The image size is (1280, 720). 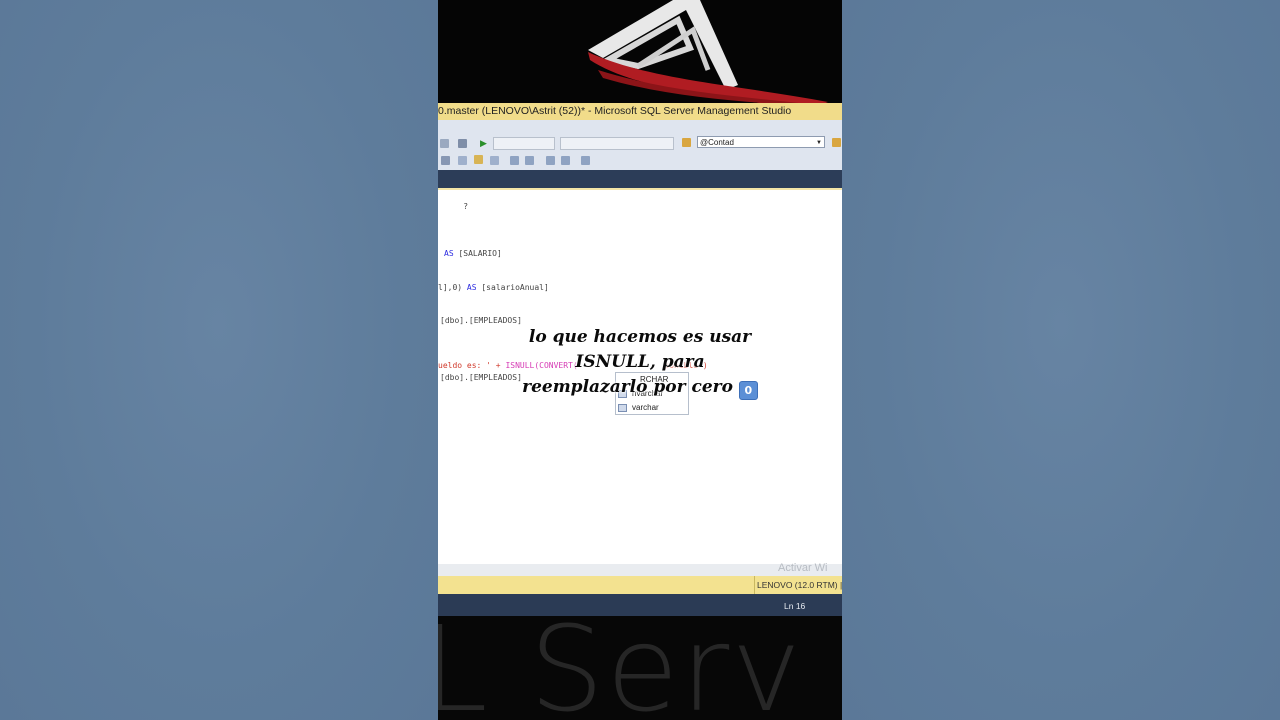 What do you see at coordinates (748, 390) in the screenshot?
I see `keycap-zero-icon: 0` at bounding box center [748, 390].